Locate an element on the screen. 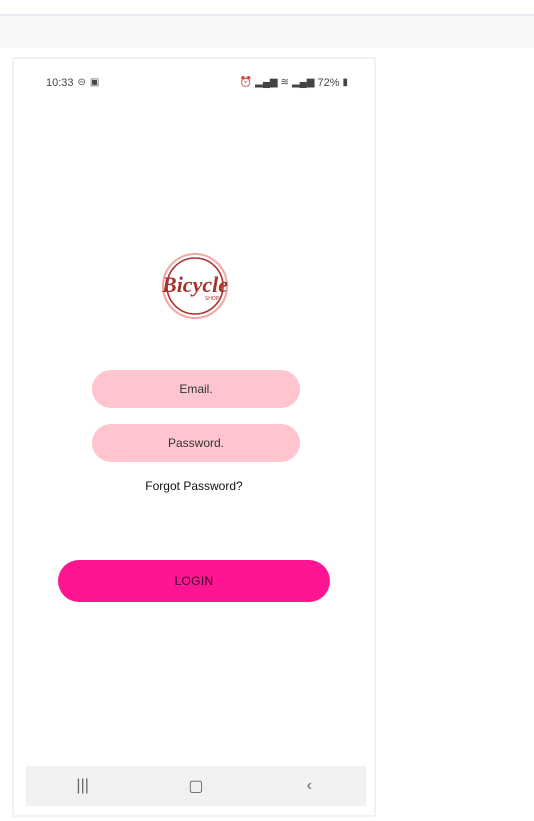 The image size is (534, 821). wifi-calling-icon: ≋ is located at coordinates (284, 82).